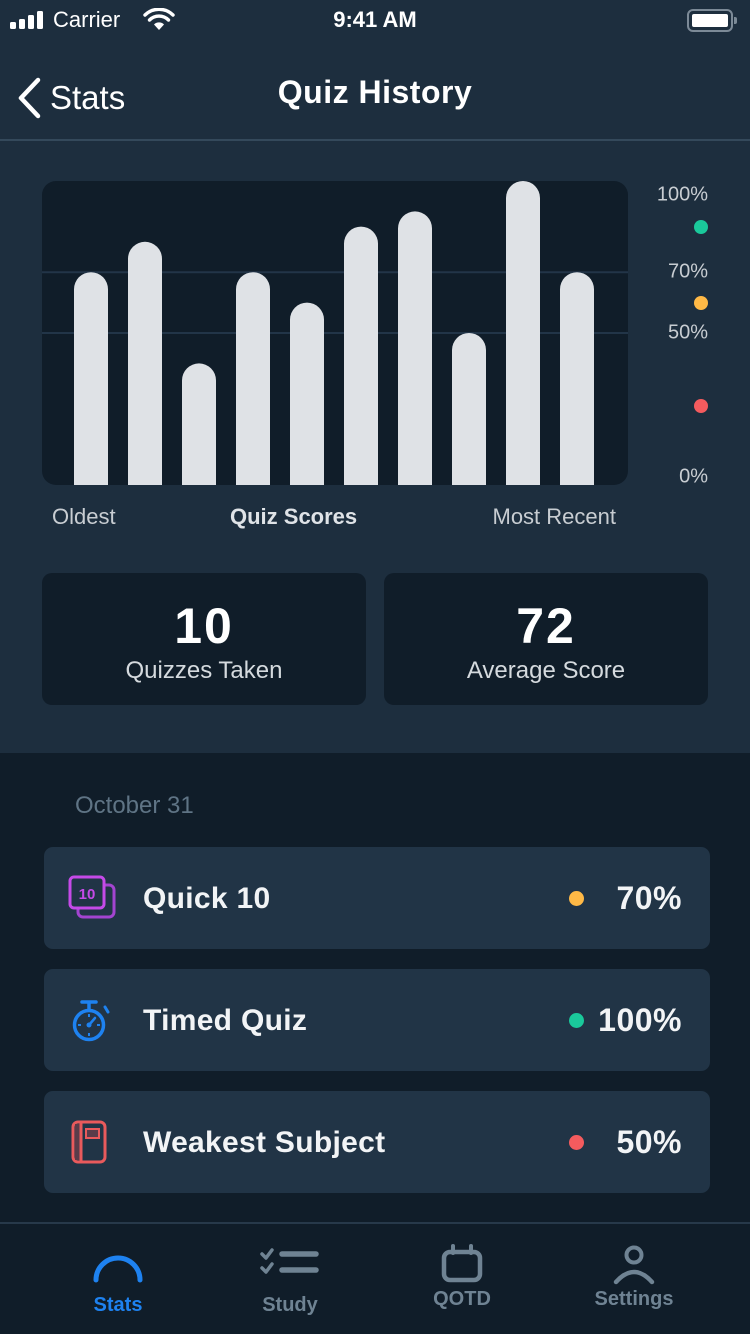  Describe the element at coordinates (693, 476) in the screenshot. I see `y-tick-label: 0%` at that location.